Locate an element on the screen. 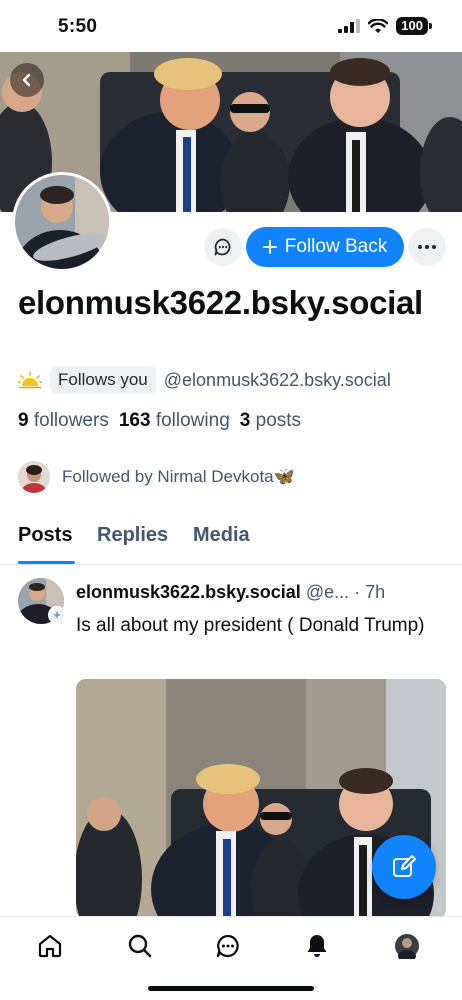 This screenshot has width=462, height=1000. profile-display-name: elonmusk3622.bsky.social is located at coordinates (220, 302).